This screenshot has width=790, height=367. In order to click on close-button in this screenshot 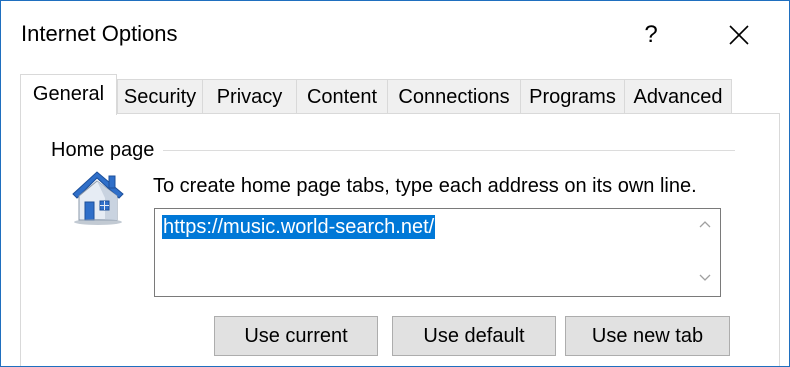, I will do `click(739, 35)`.